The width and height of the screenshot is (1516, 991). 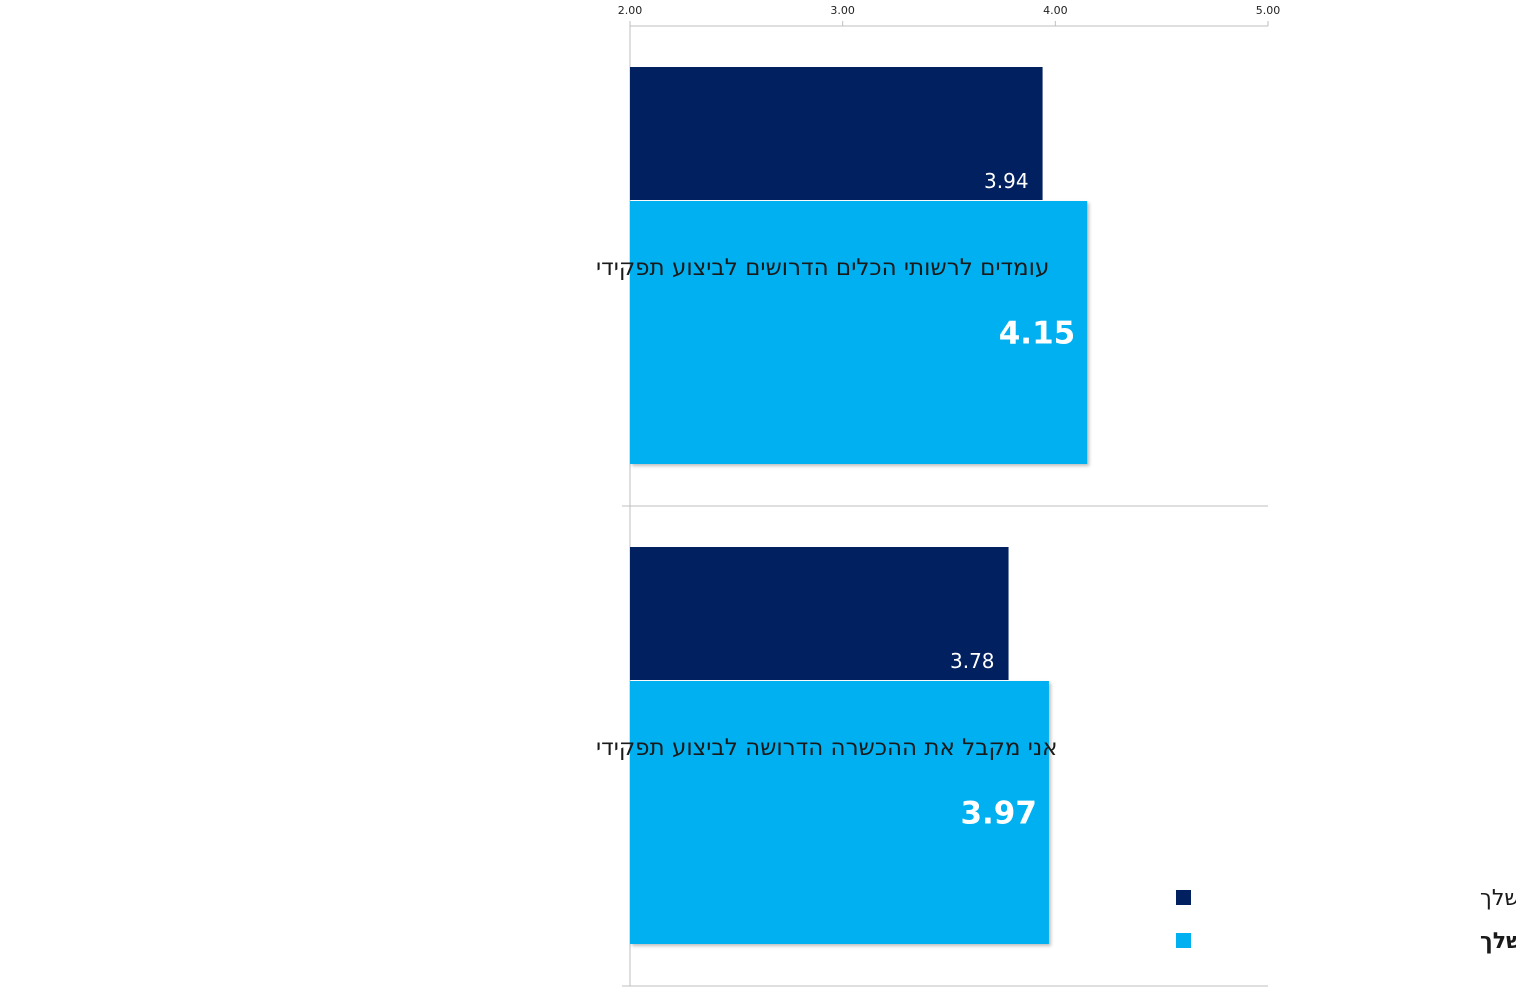 What do you see at coordinates (836, 133) in the screenshot?
I see `bar-organization` at bounding box center [836, 133].